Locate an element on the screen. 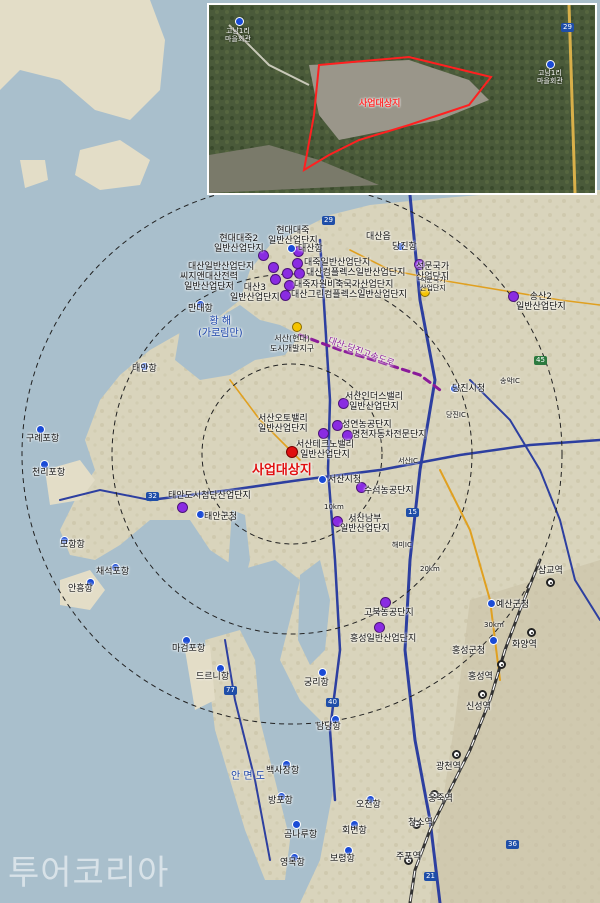 This screenshot has height=903, width=600. ring-label-10km: 10km is located at coordinates (334, 507).